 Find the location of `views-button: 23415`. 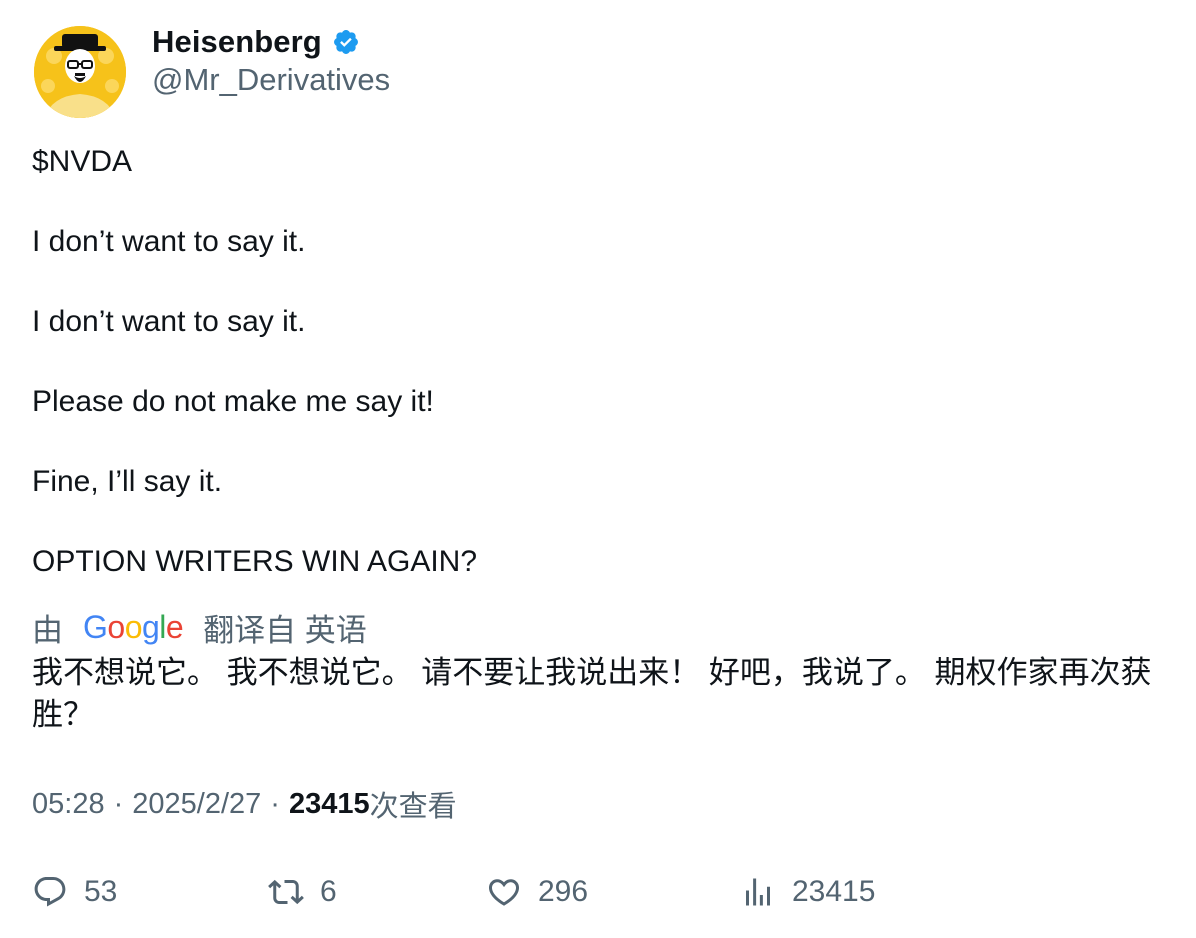

views-button: 23415 is located at coordinates (807, 892).